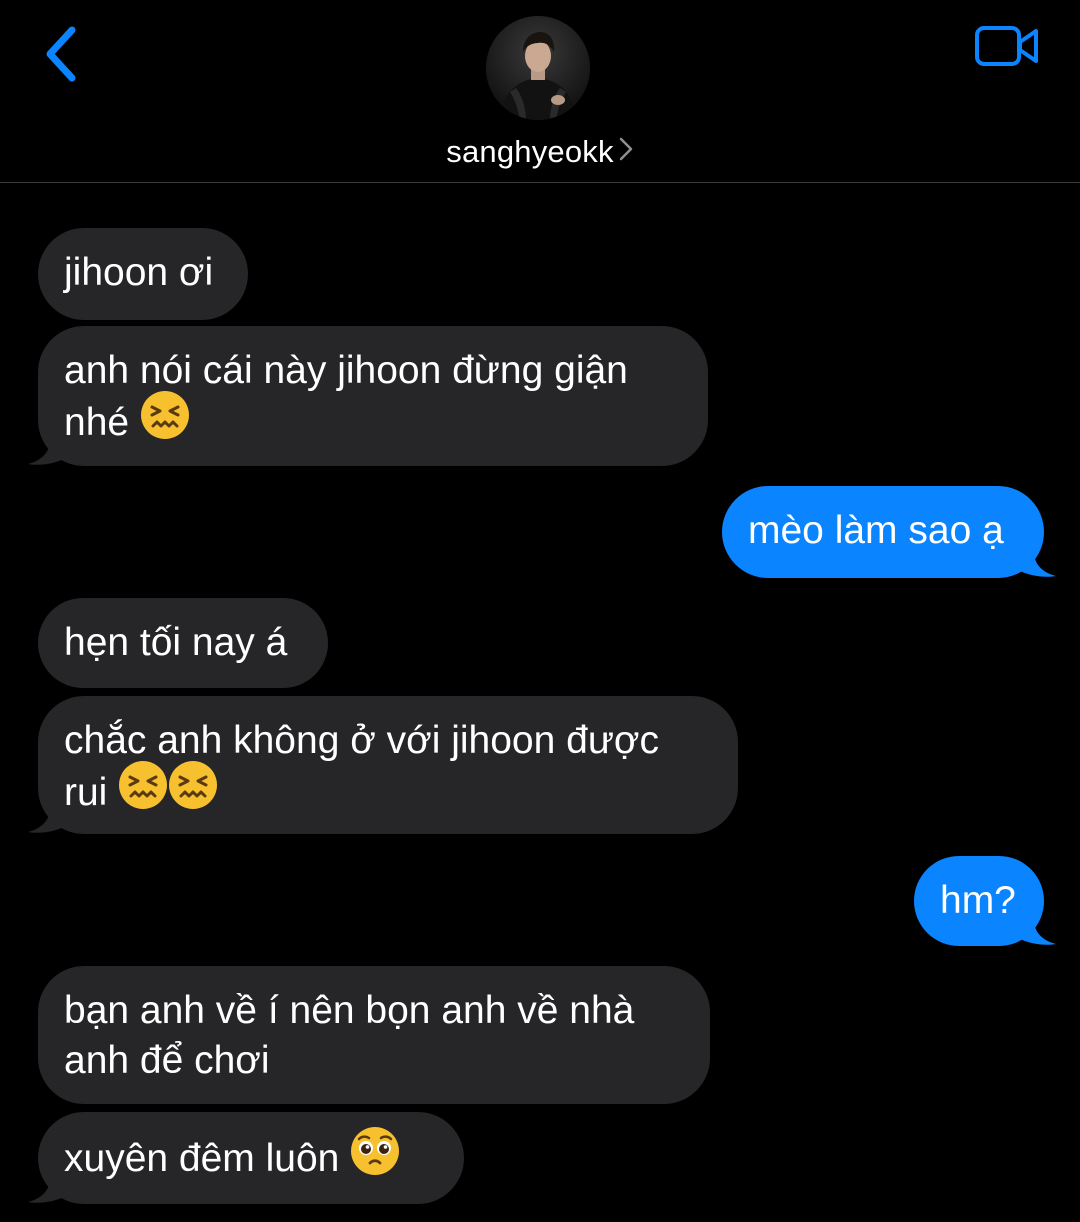  What do you see at coordinates (530, 151) in the screenshot?
I see `contact-name: sanghyeokk` at bounding box center [530, 151].